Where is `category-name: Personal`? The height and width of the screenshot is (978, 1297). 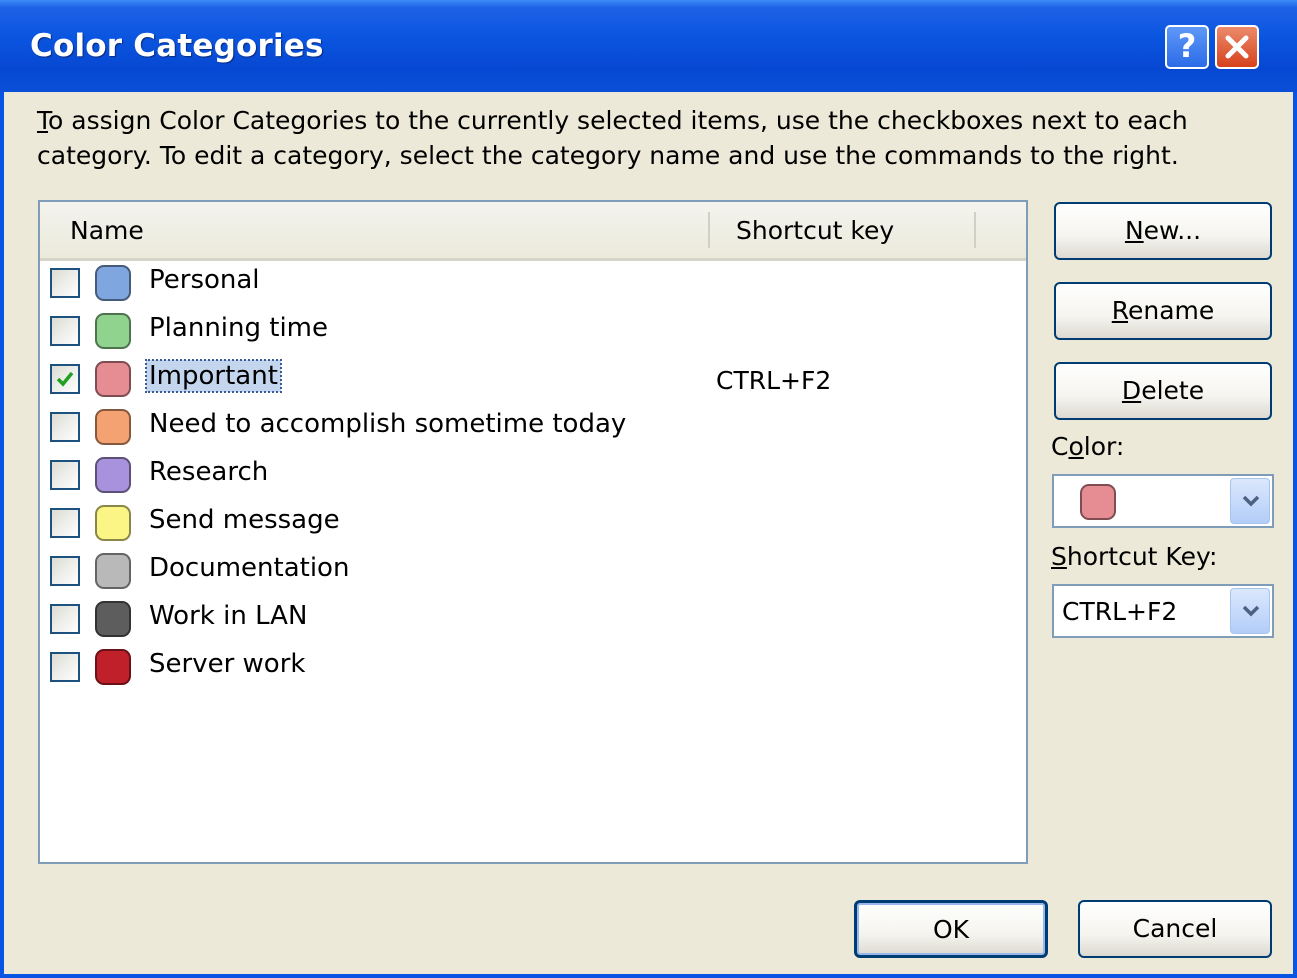
category-name: Personal is located at coordinates (204, 280).